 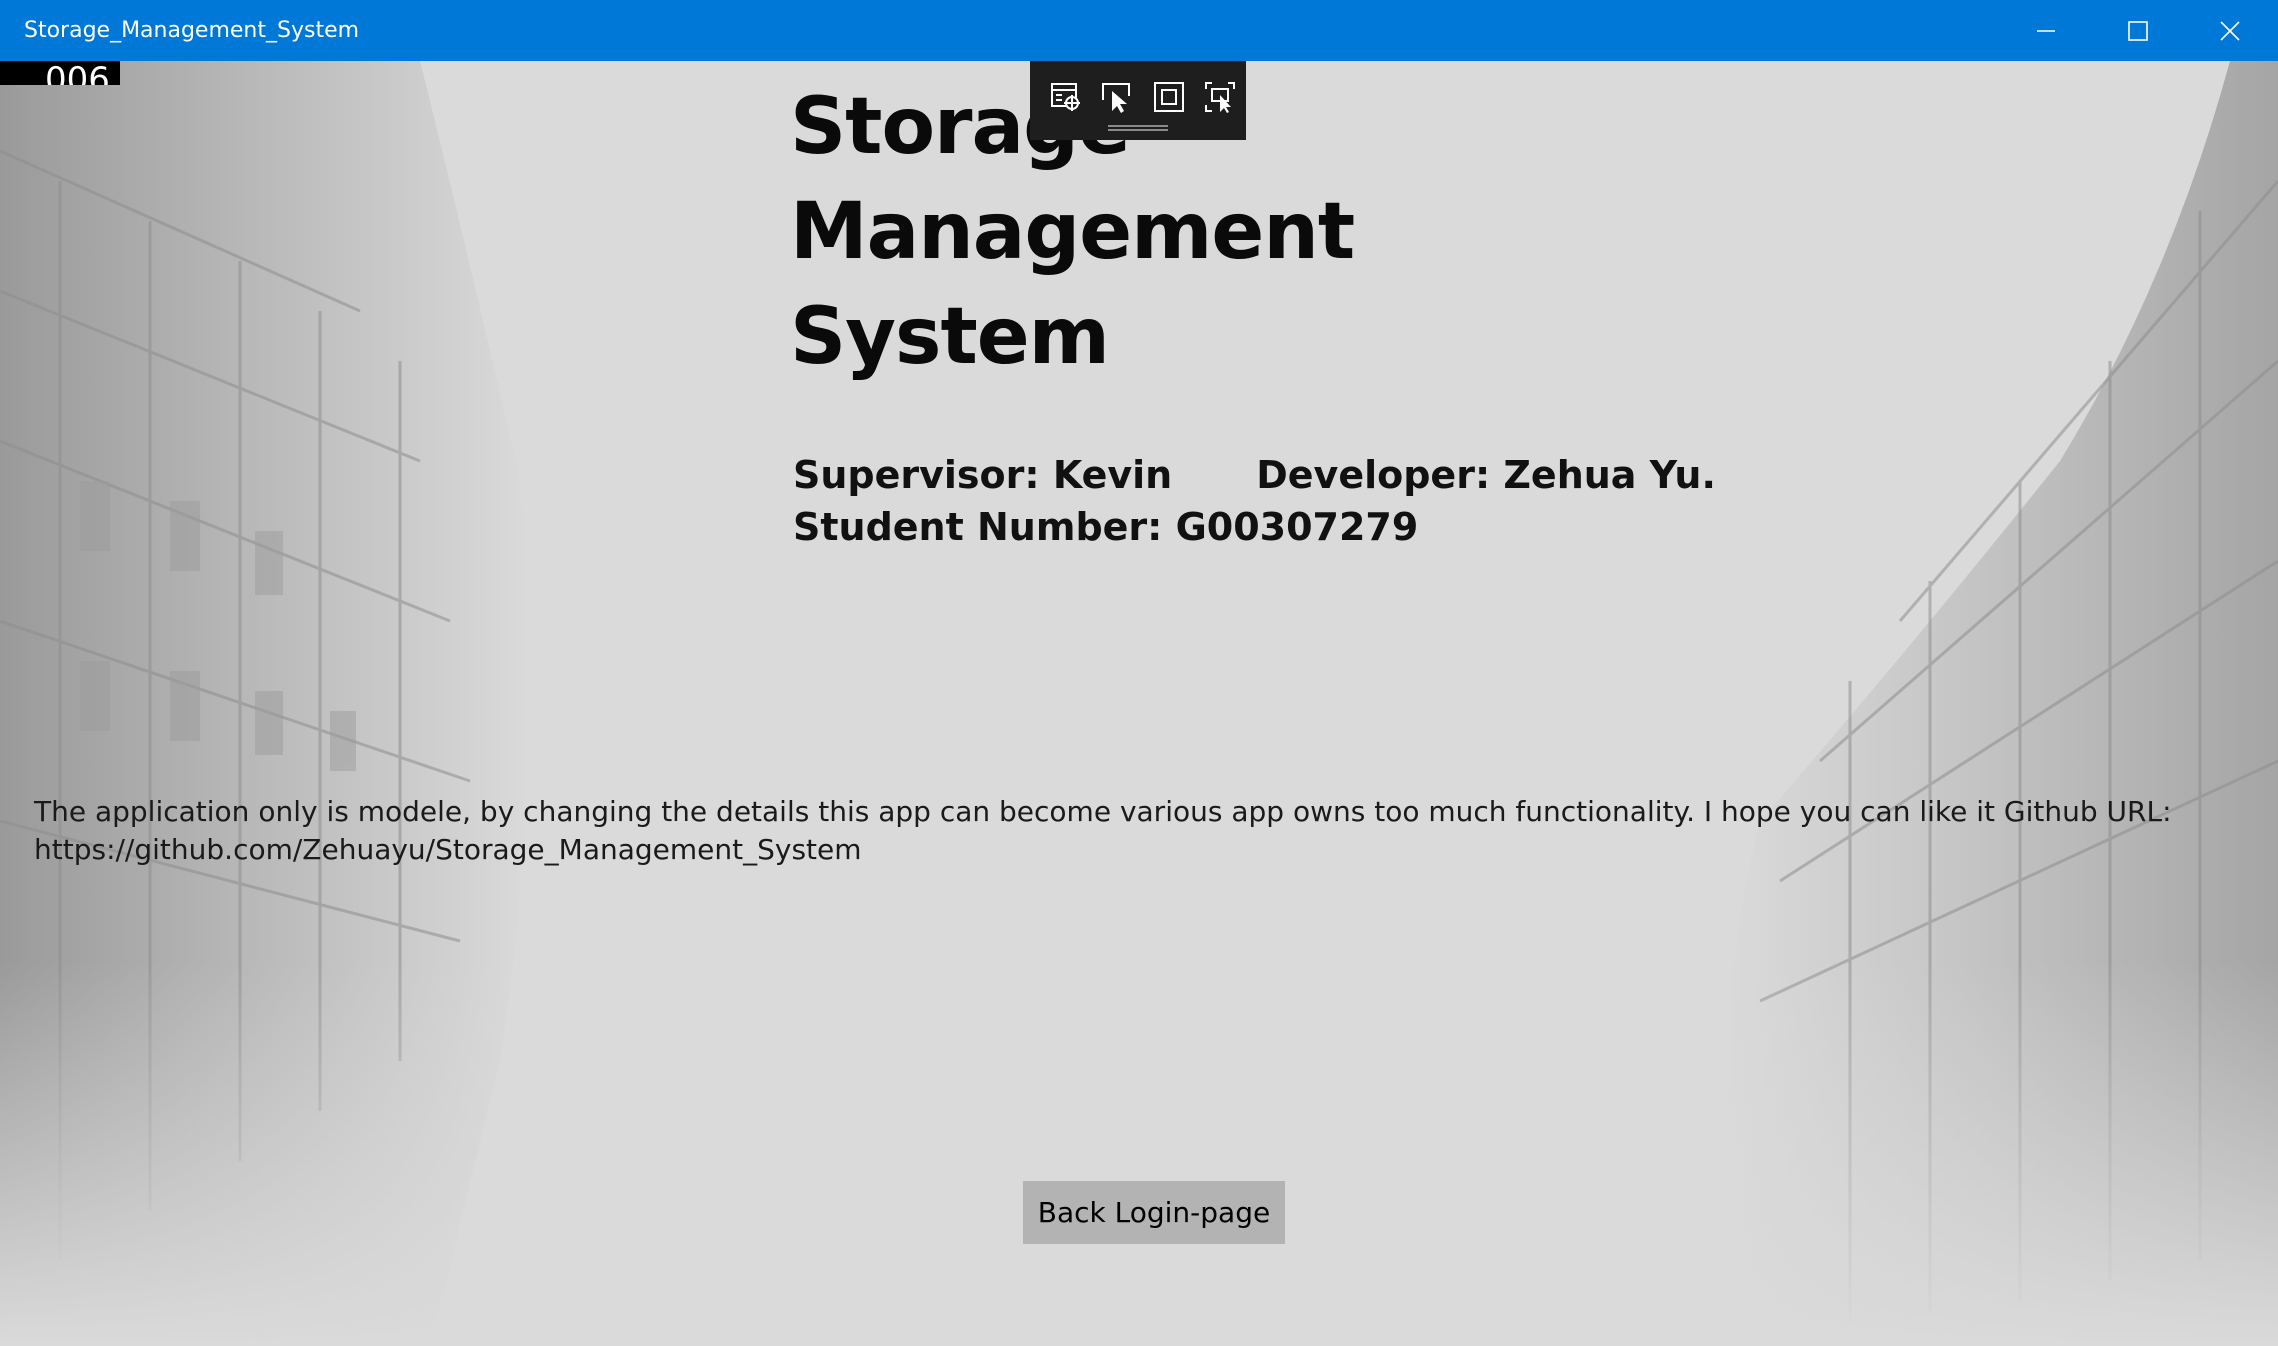 I want to click on close-icon, so click(x=2230, y=30).